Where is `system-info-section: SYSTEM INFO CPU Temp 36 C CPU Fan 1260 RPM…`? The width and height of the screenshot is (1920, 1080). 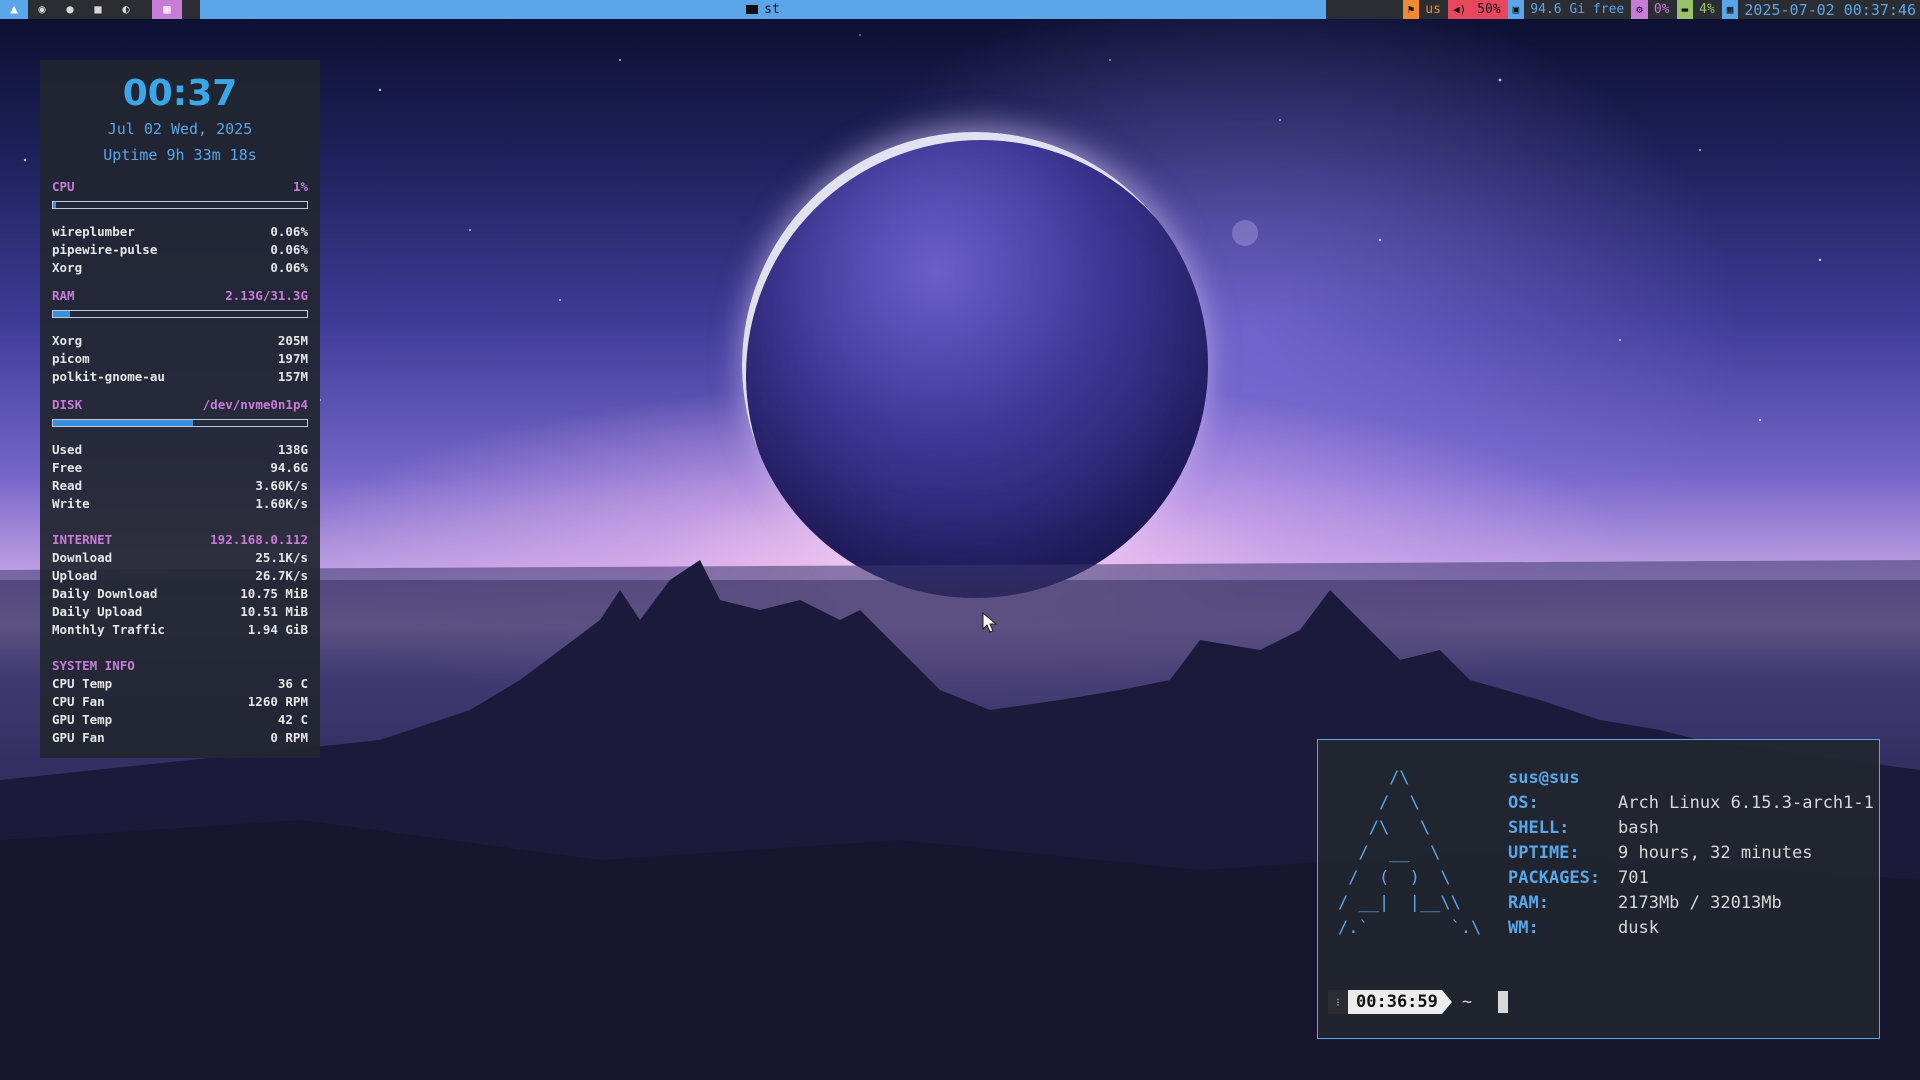 system-info-section: SYSTEM INFO CPU Temp 36 C CPU Fan 1260 RPM… is located at coordinates (180, 702).